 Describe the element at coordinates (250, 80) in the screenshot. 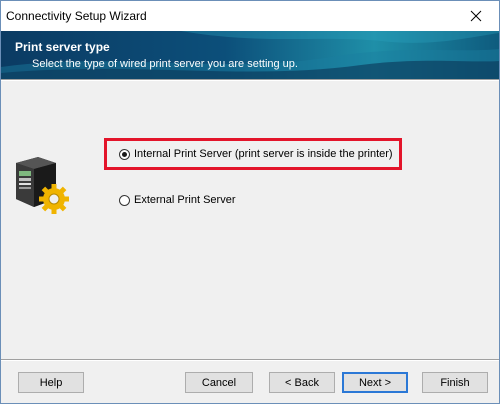

I see `header-divider-highlight` at that location.